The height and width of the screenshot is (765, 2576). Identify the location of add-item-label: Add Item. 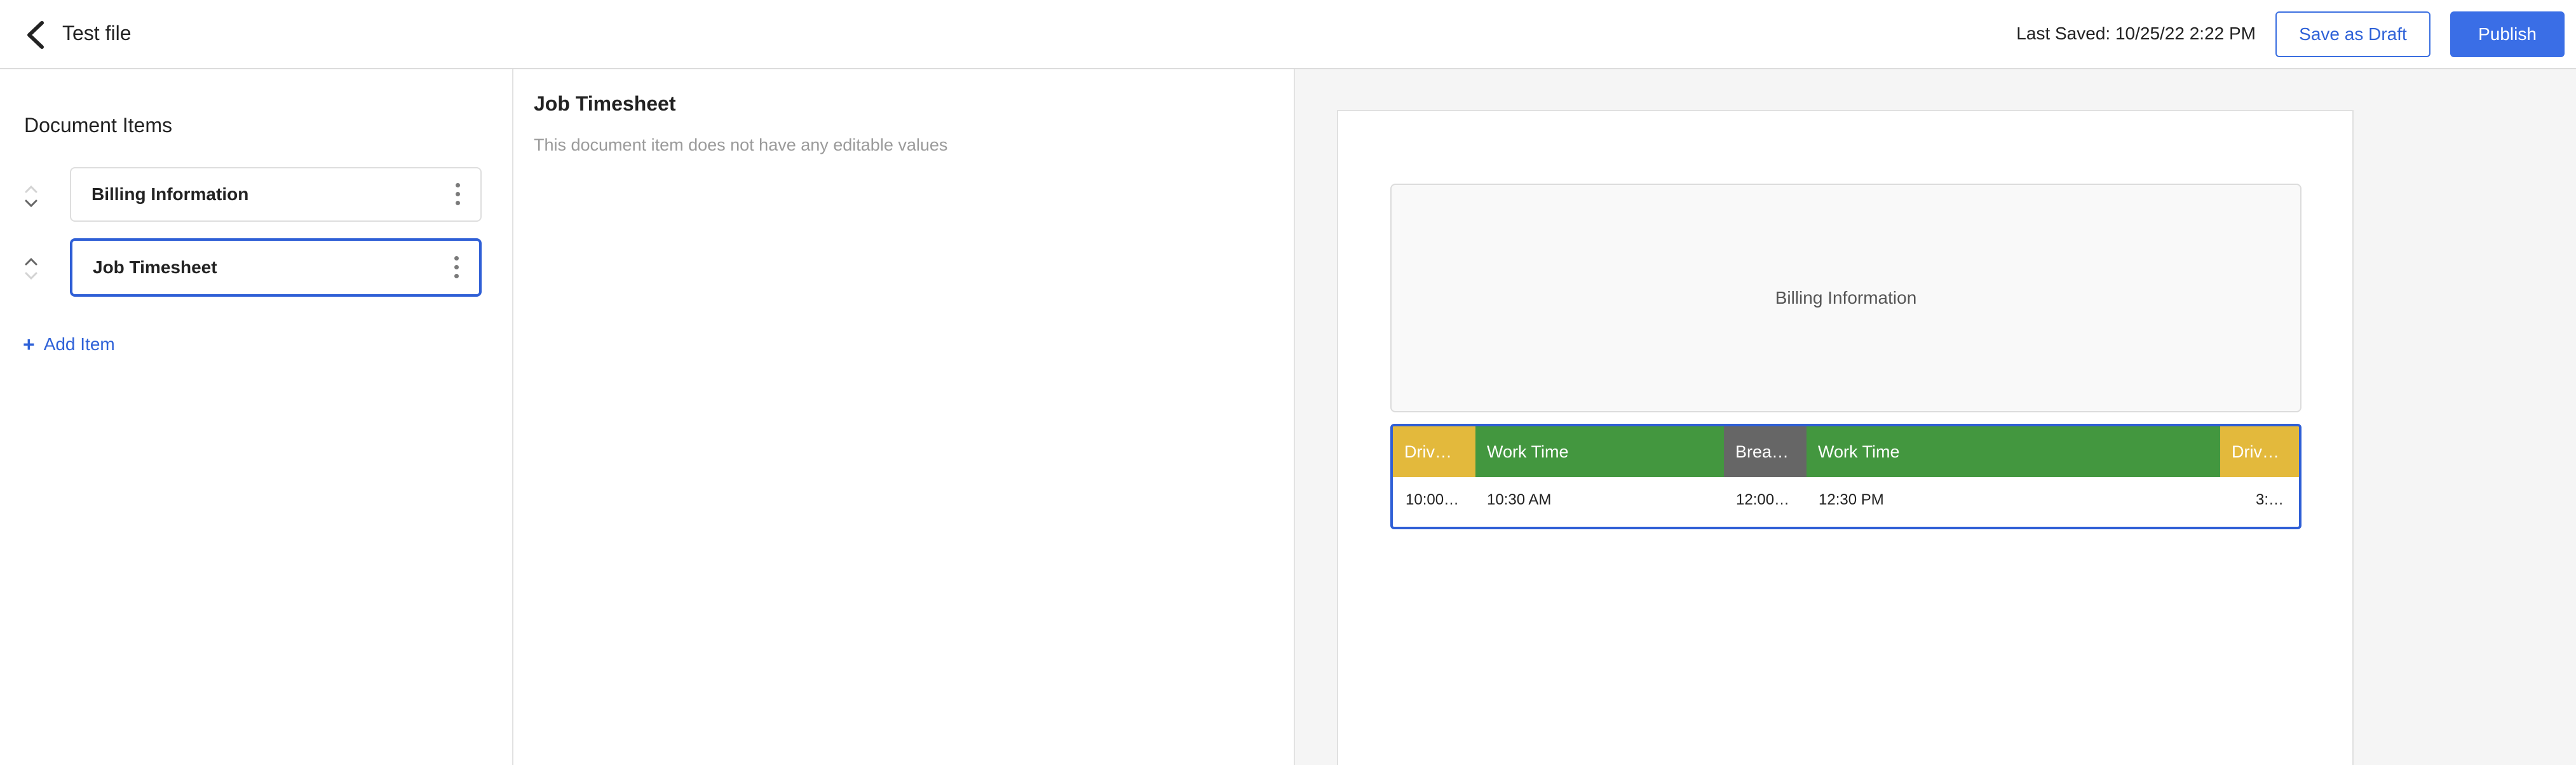
(79, 344).